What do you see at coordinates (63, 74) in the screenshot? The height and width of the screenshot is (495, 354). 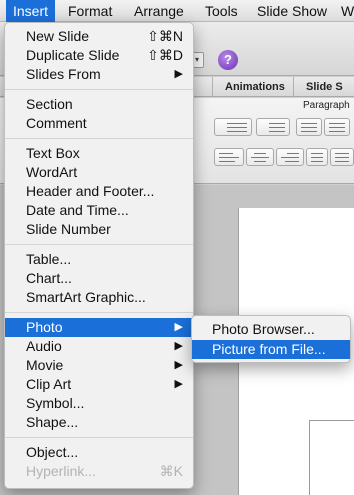 I see `menu-item-label: Slides From` at bounding box center [63, 74].